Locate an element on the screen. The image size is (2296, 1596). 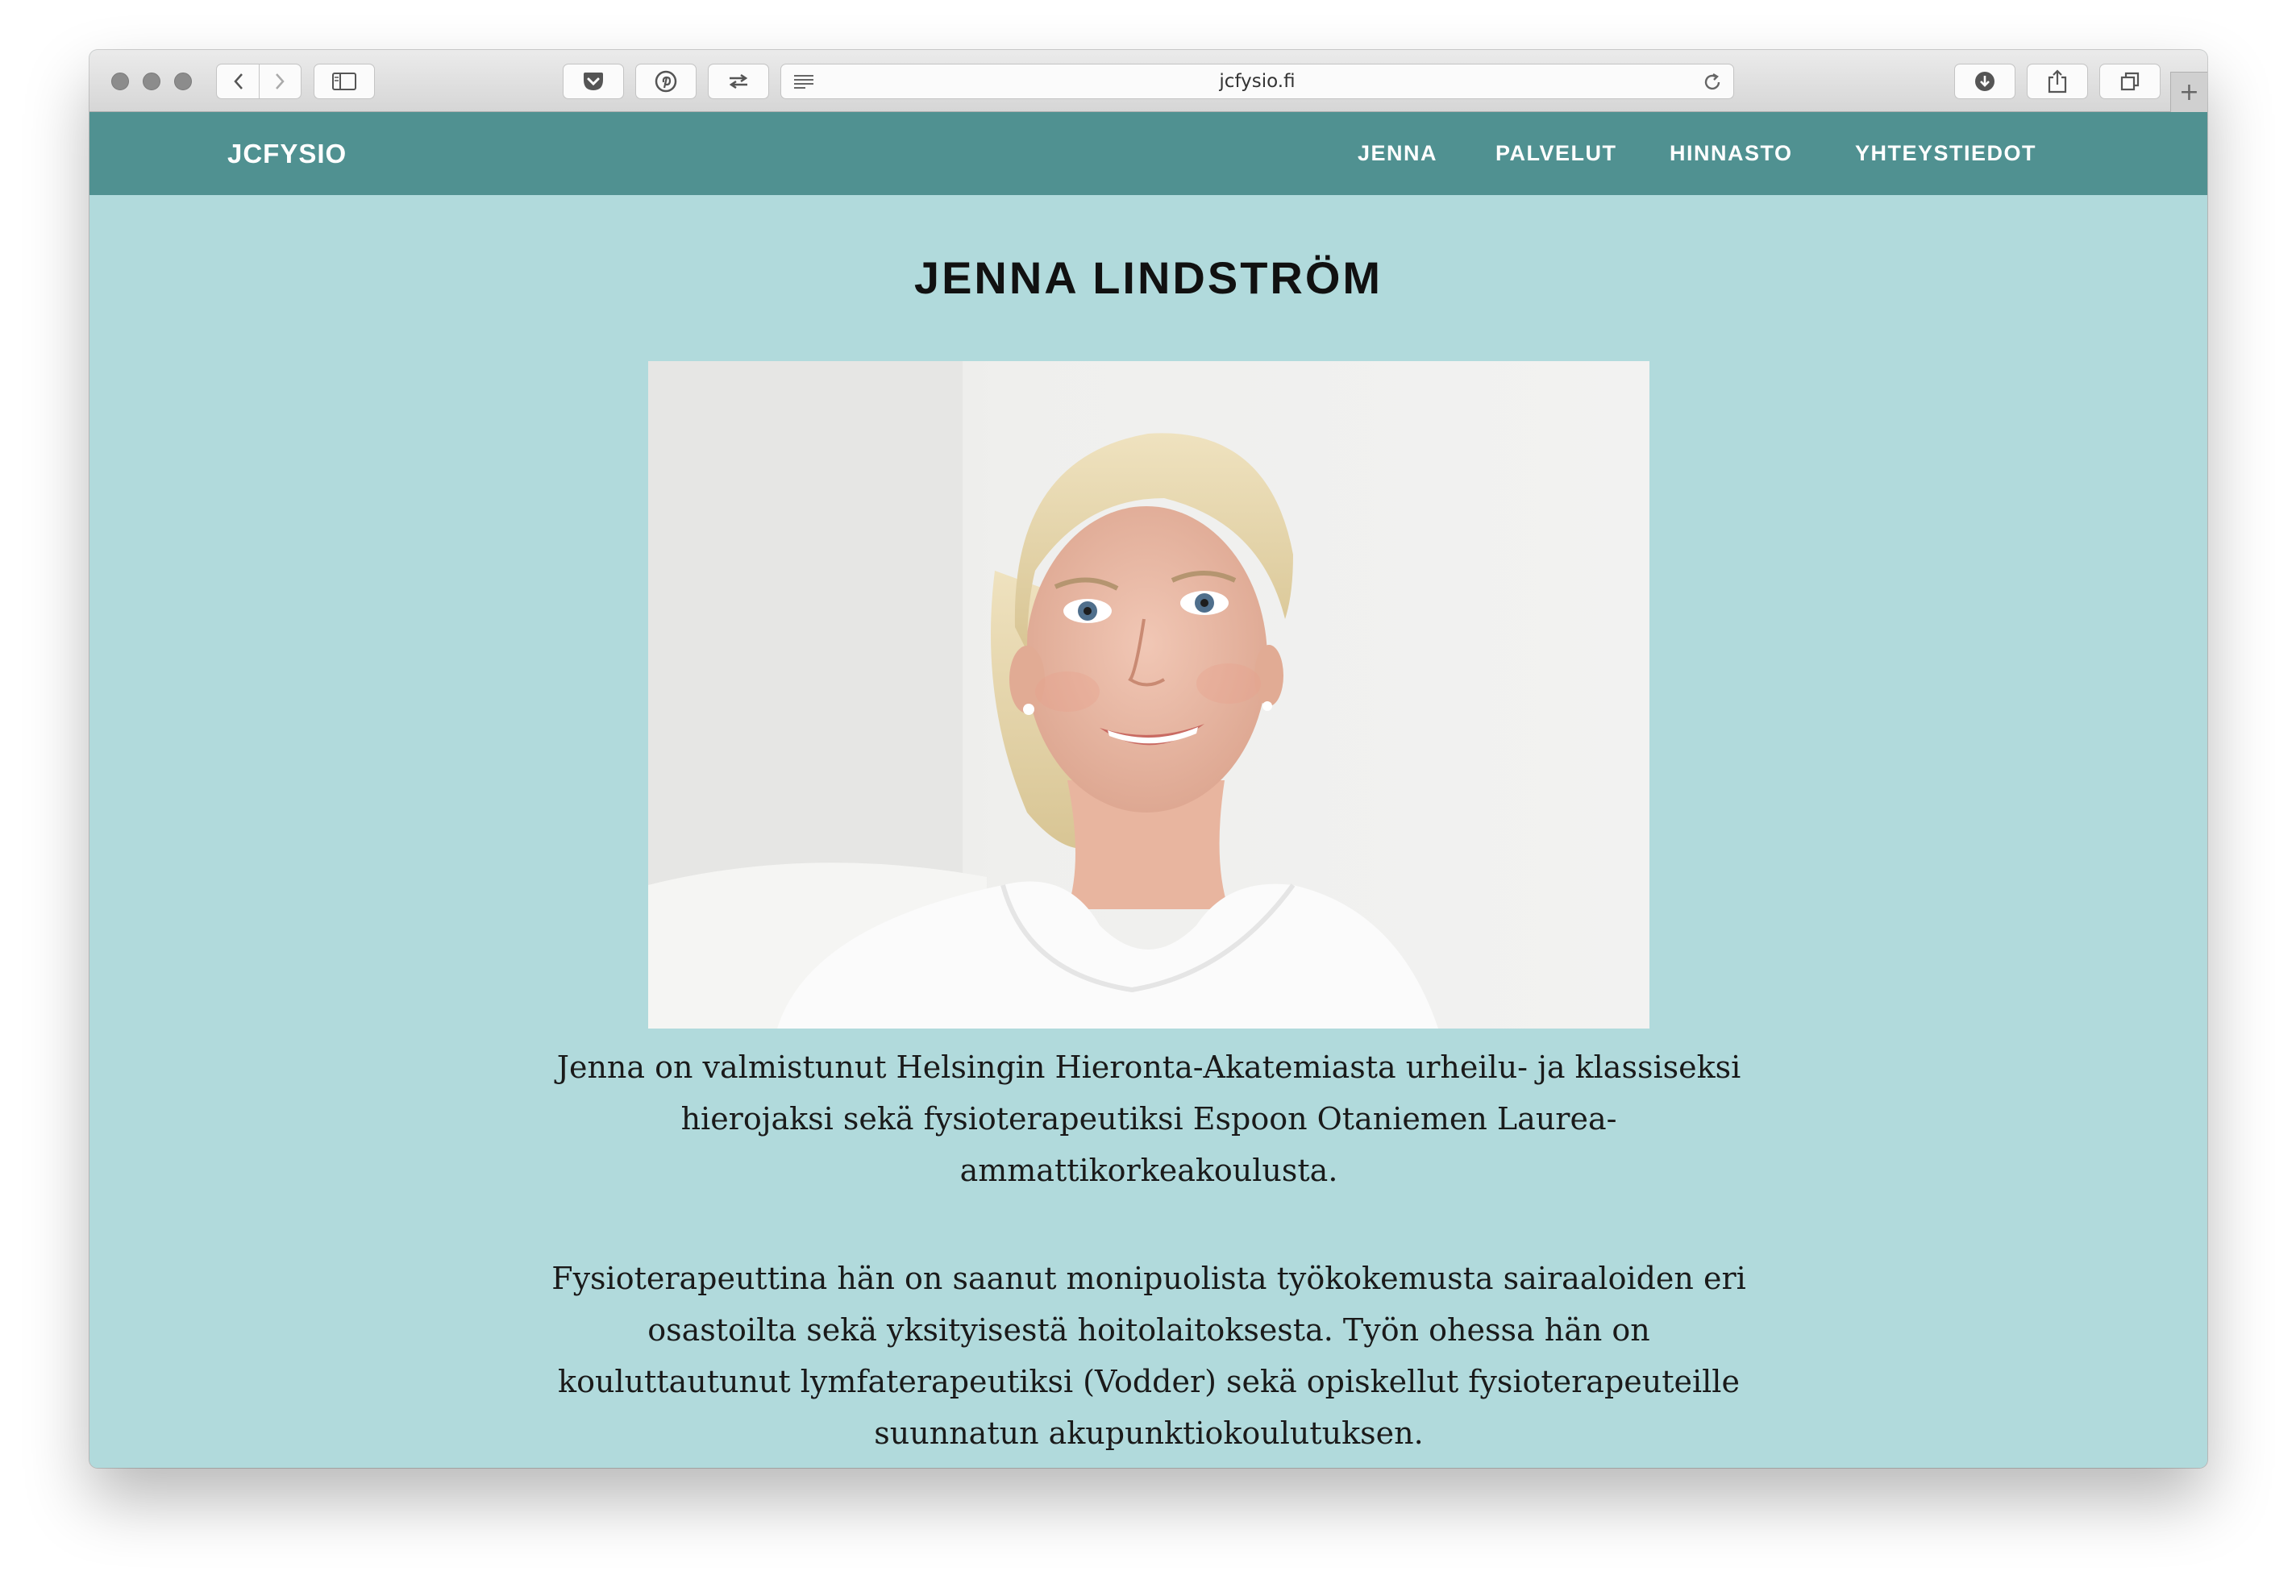
pocket-icon is located at coordinates (593, 81).